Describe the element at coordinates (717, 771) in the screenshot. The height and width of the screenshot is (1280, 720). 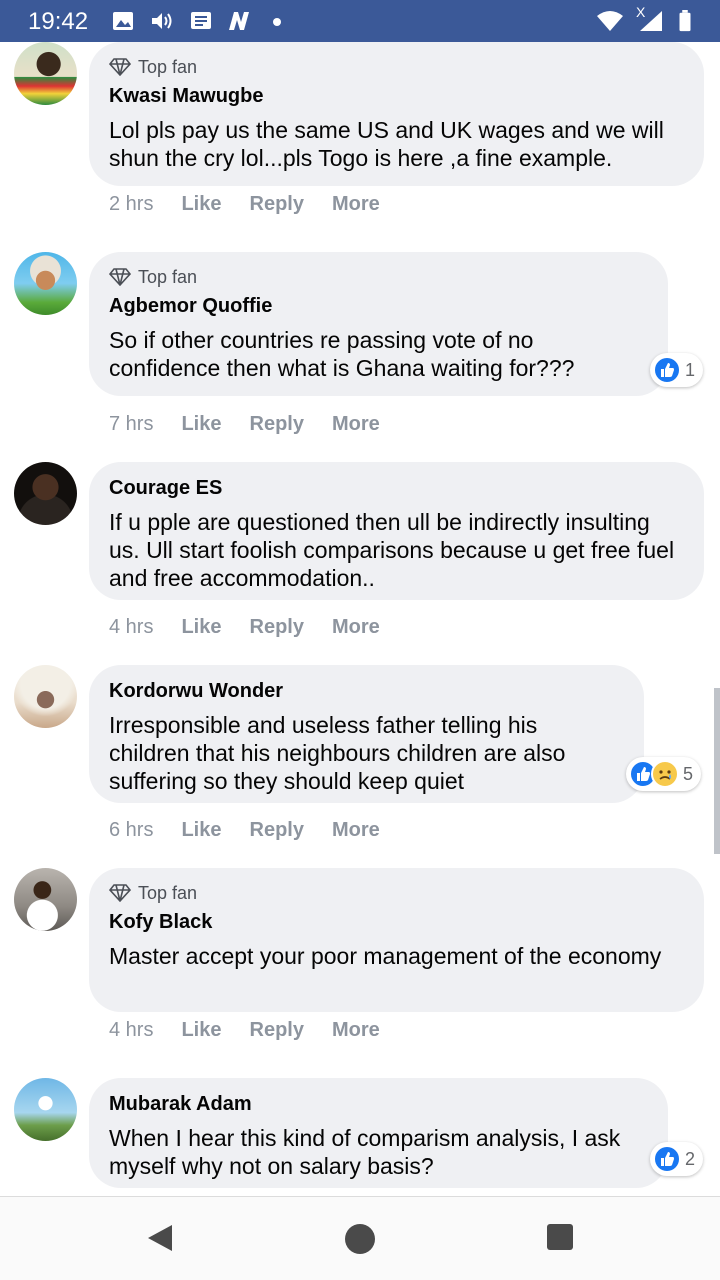
I see `scrollbar` at that location.